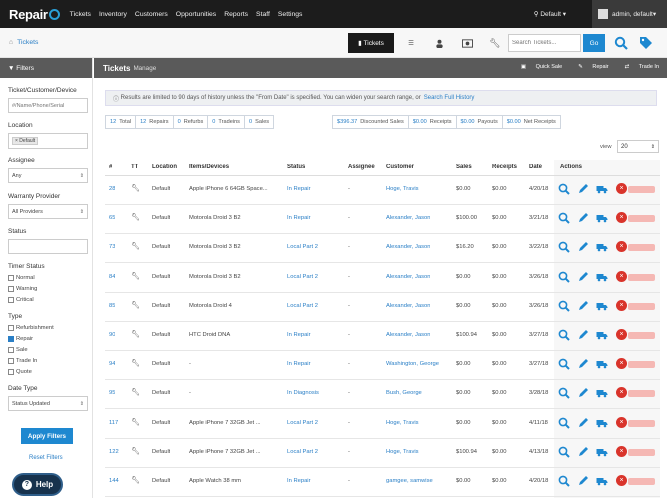 Image resolution: width=667 pixels, height=498 pixels. Describe the element at coordinates (236, 14) in the screenshot. I see `nav-reports: Reports` at that location.